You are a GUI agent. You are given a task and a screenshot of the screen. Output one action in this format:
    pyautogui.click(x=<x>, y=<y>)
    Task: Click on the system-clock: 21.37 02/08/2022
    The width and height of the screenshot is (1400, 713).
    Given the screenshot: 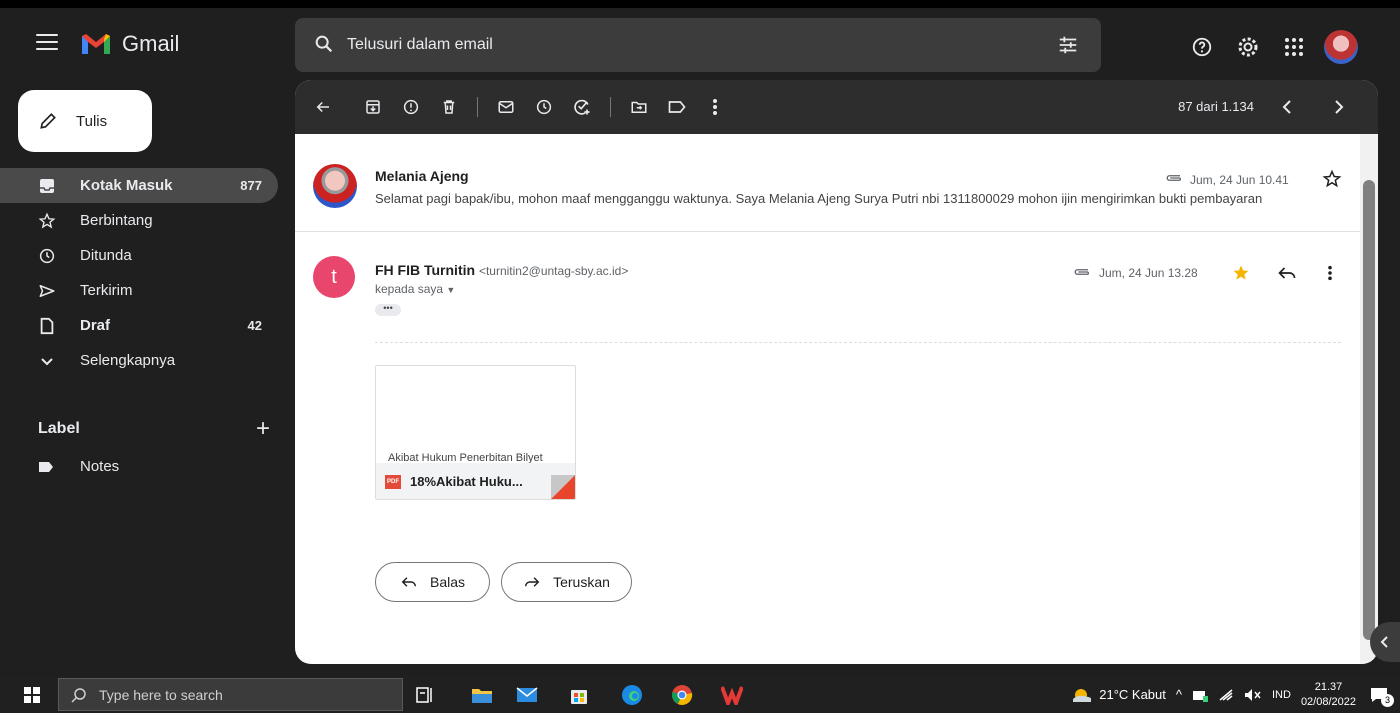 What is the action you would take?
    pyautogui.click(x=1328, y=695)
    